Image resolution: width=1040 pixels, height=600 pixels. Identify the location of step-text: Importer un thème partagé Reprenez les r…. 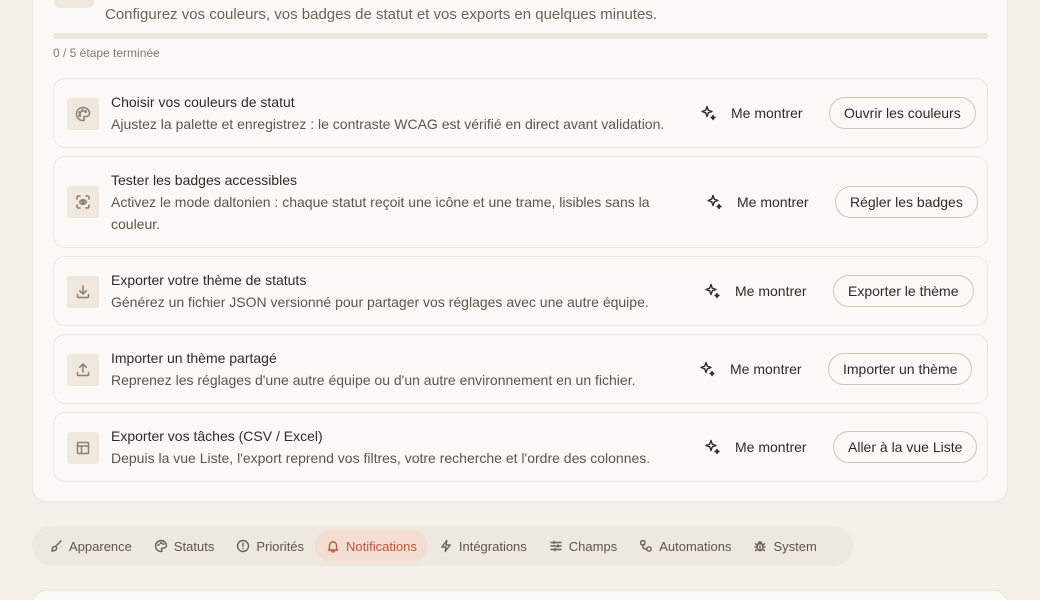
(373, 369).